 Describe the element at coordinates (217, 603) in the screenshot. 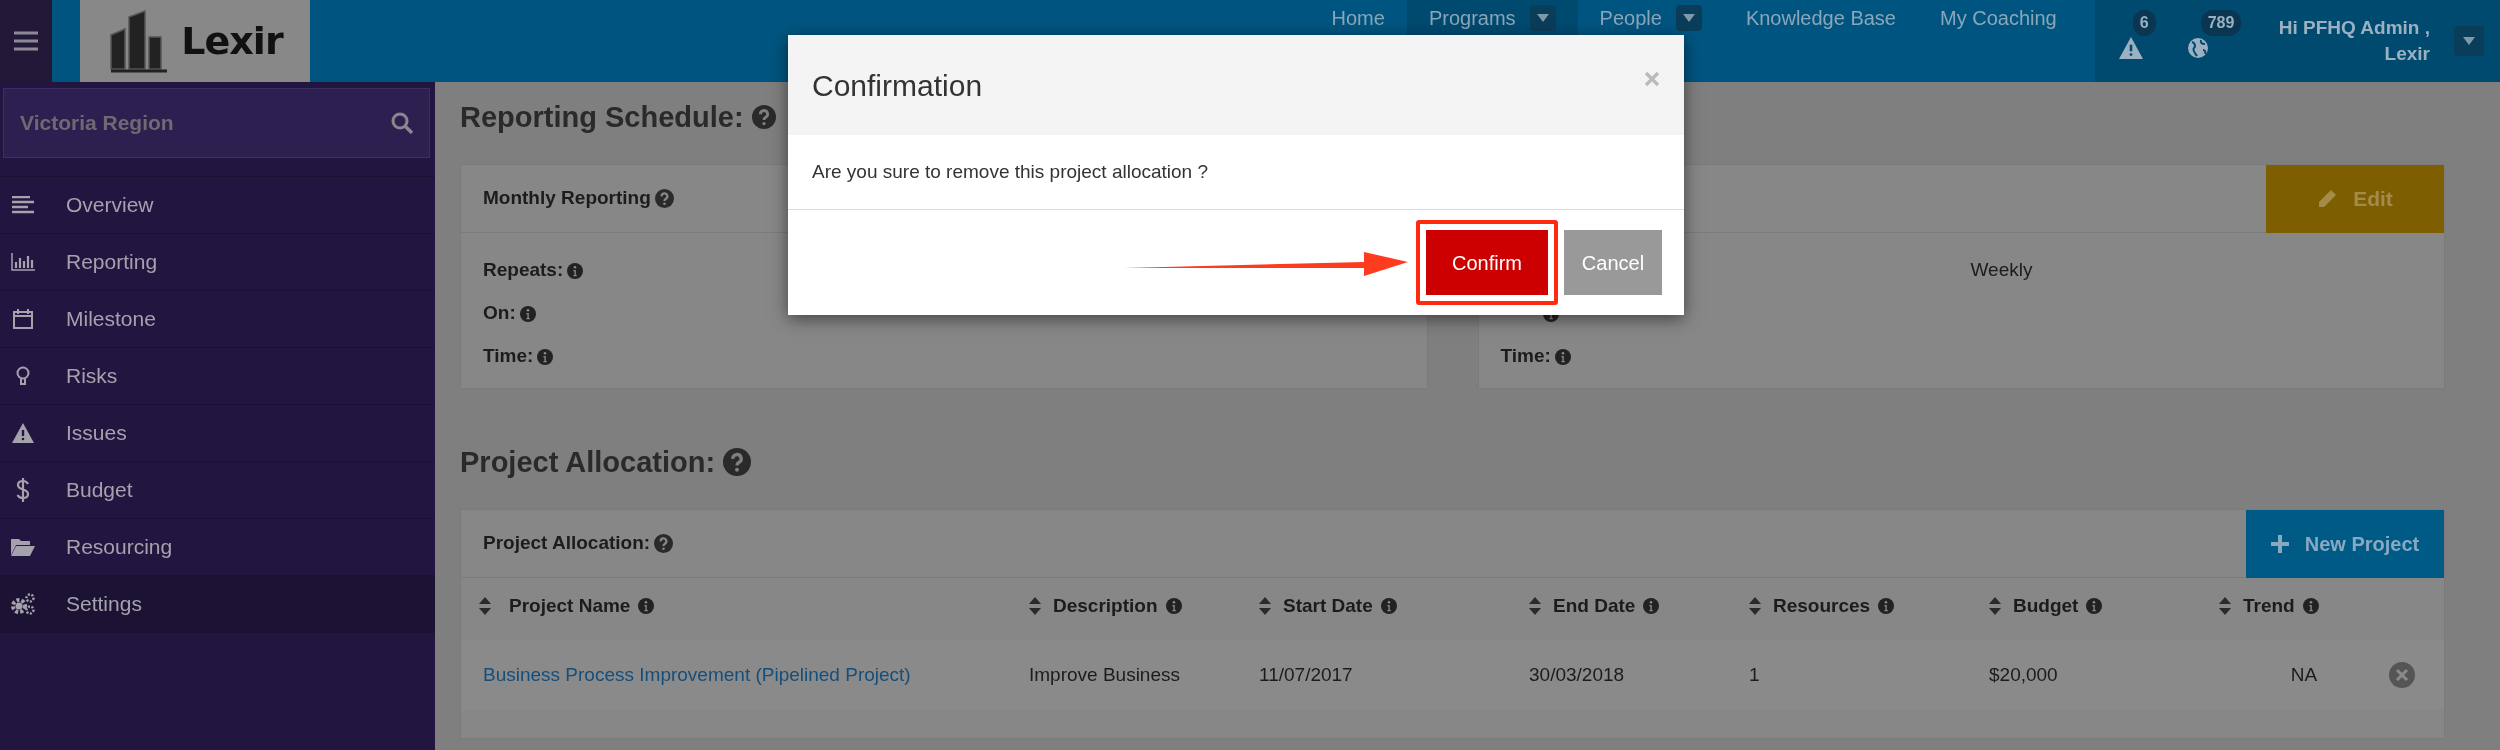

I see `sidebar-item: Settings` at that location.